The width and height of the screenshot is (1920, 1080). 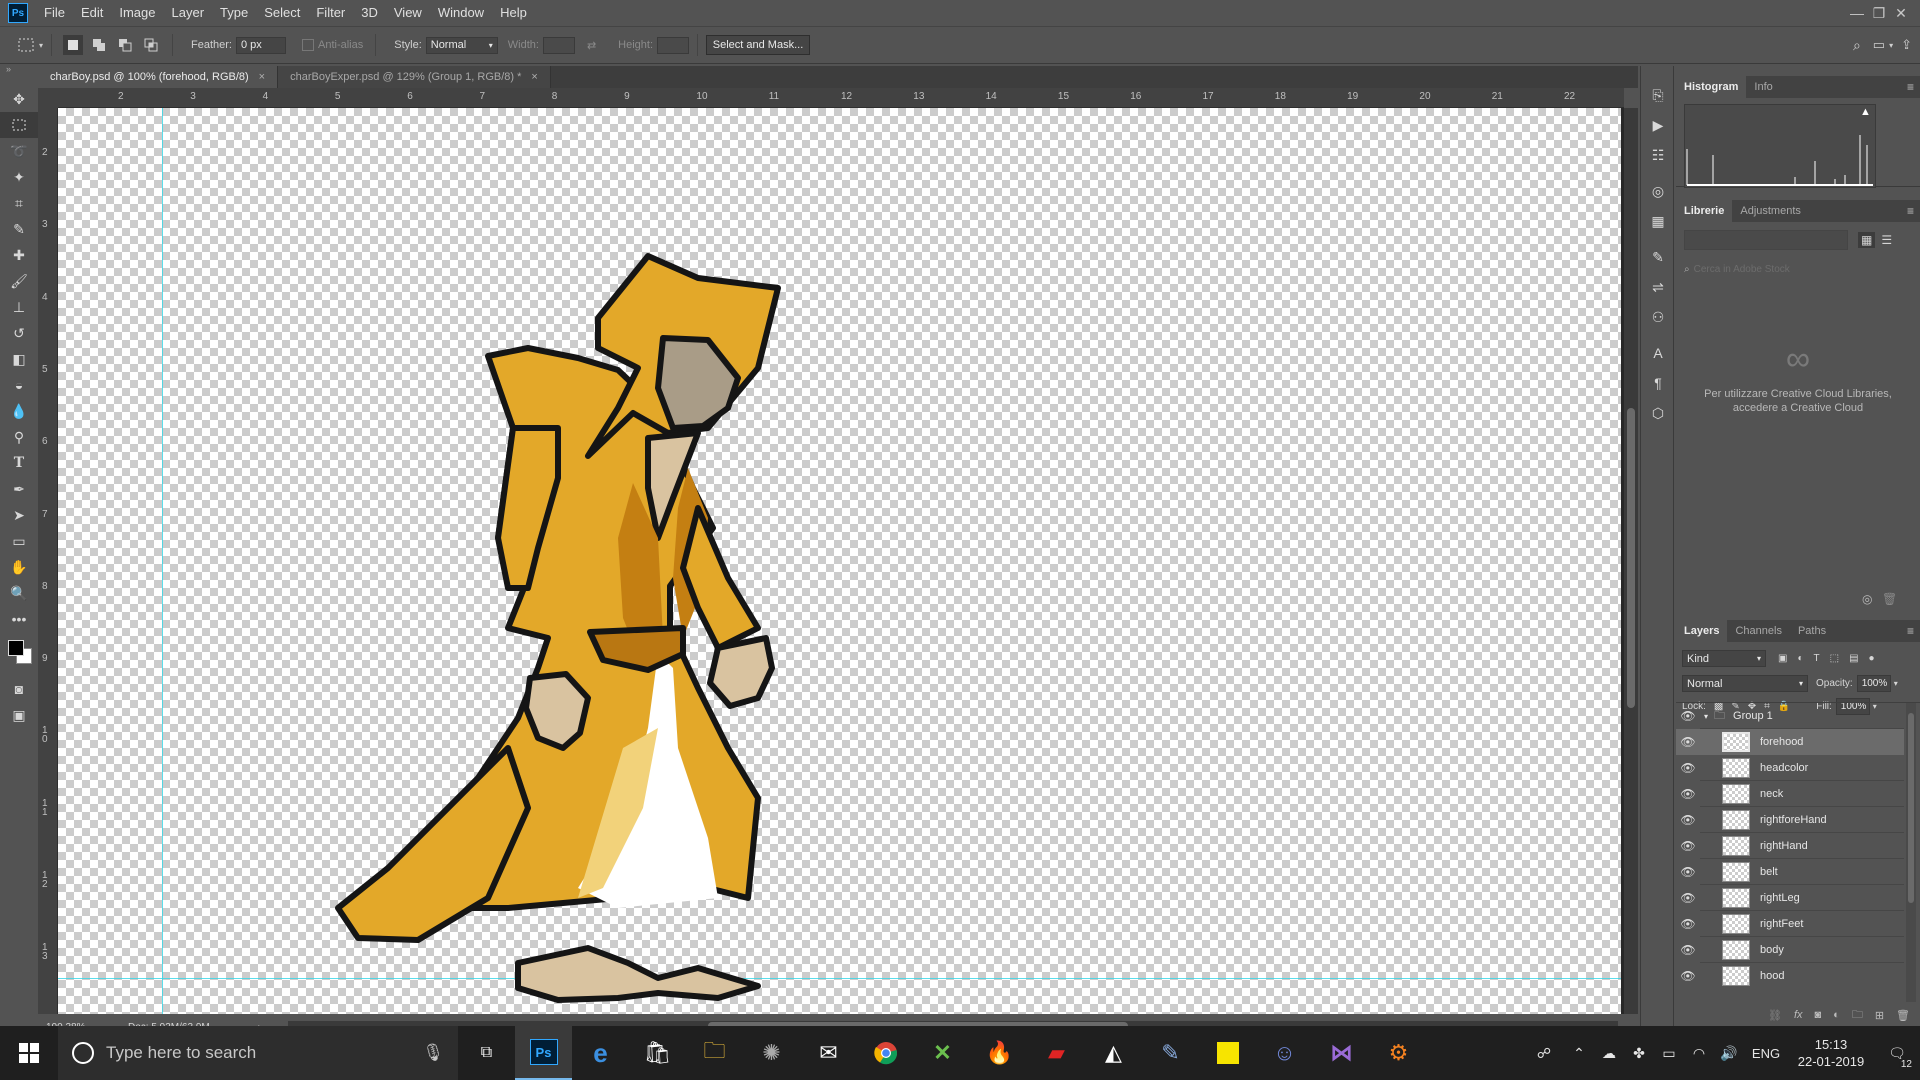 What do you see at coordinates (188, 13) in the screenshot?
I see `menu-layer: Layer` at bounding box center [188, 13].